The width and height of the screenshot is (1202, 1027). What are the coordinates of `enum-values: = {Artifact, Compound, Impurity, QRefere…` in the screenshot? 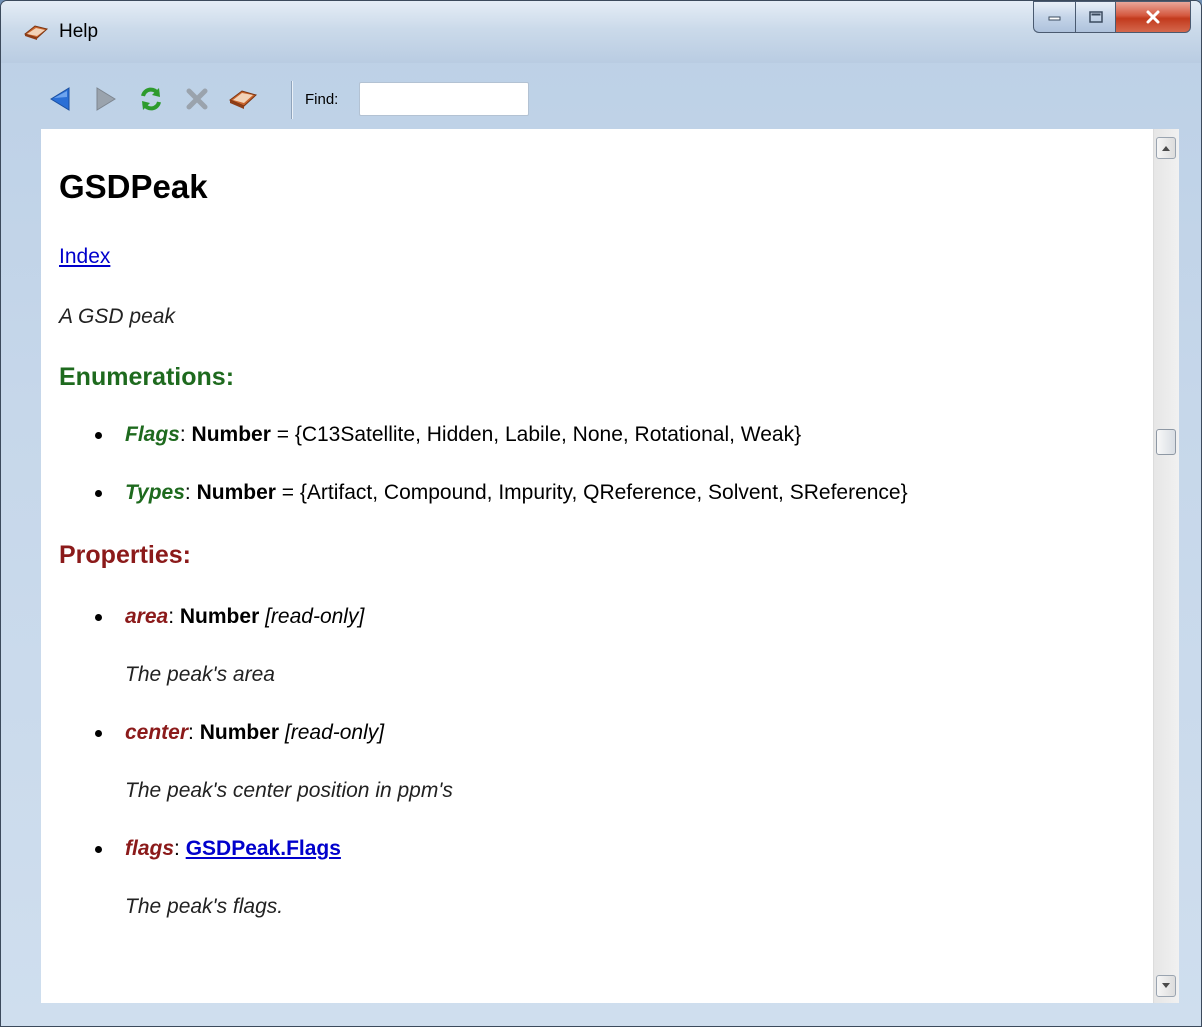 It's located at (591, 492).